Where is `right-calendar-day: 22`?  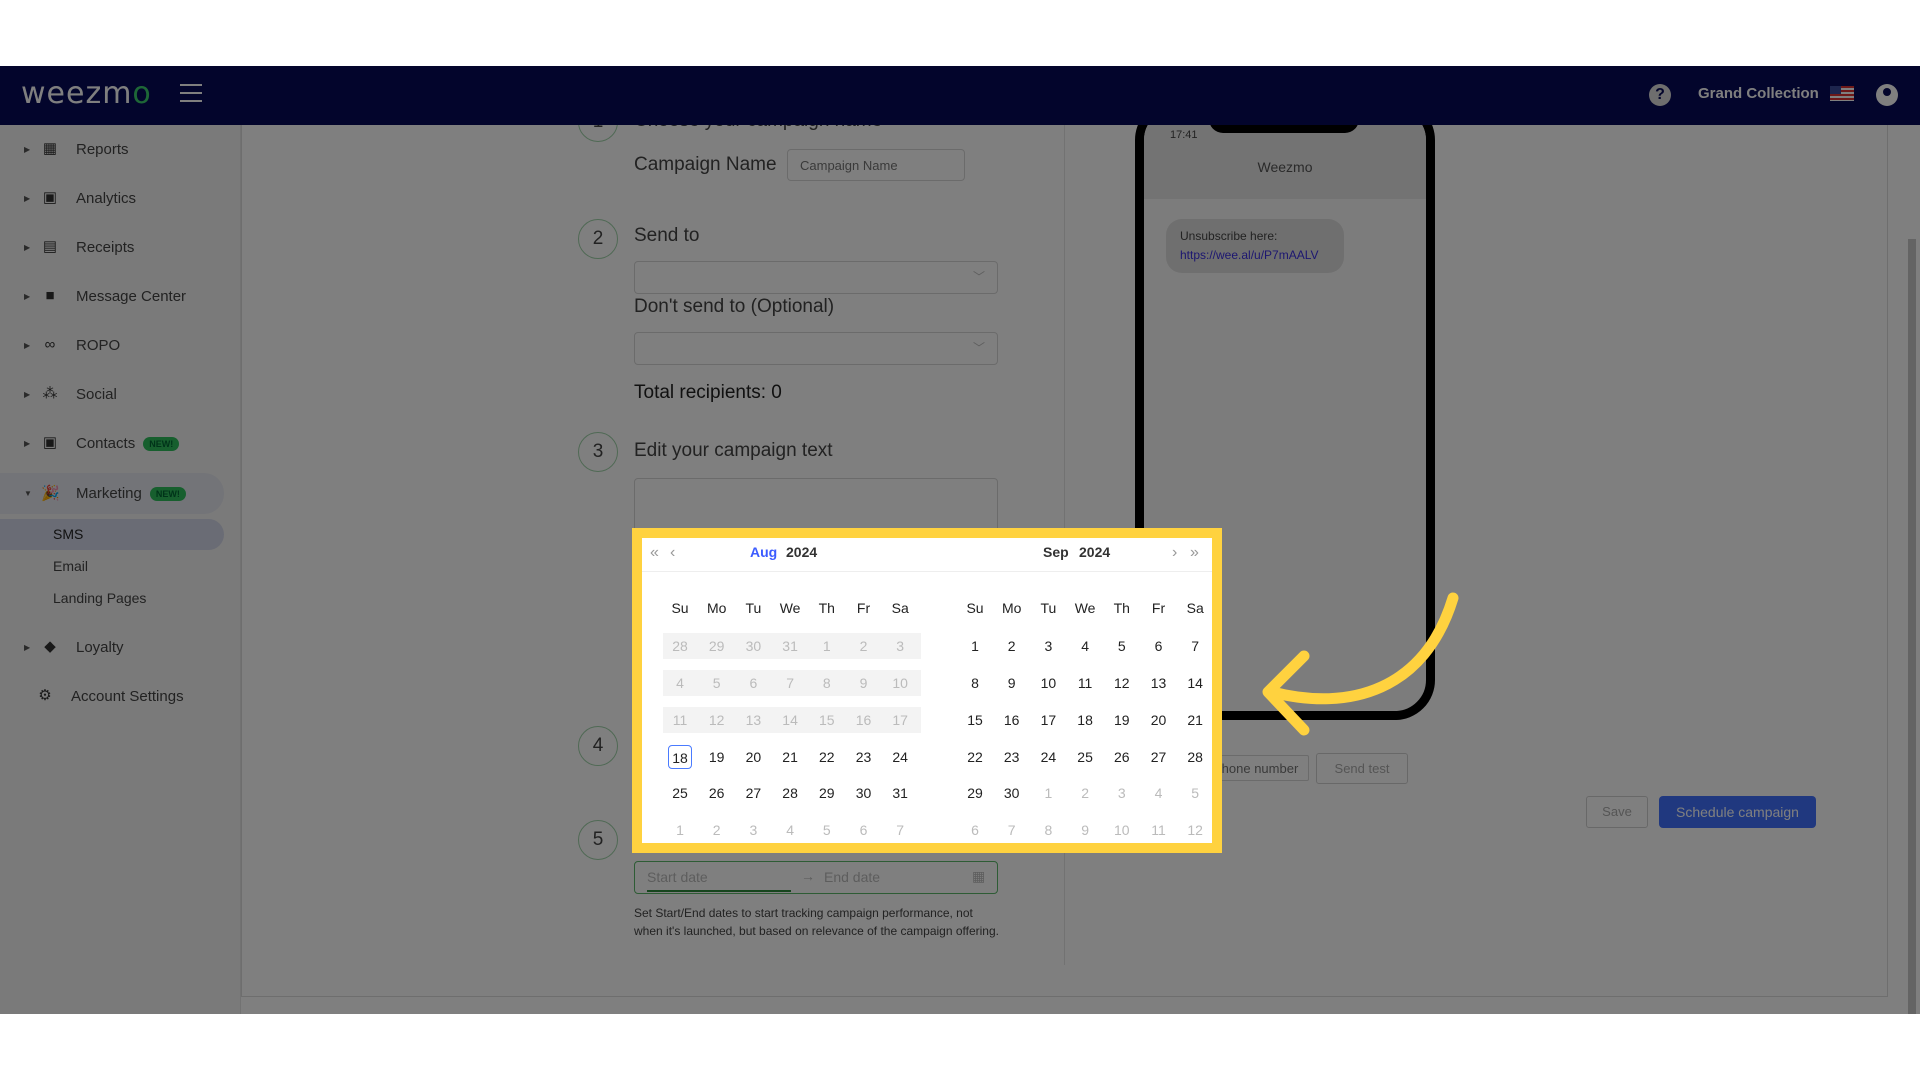
right-calendar-day: 22 is located at coordinates (975, 757).